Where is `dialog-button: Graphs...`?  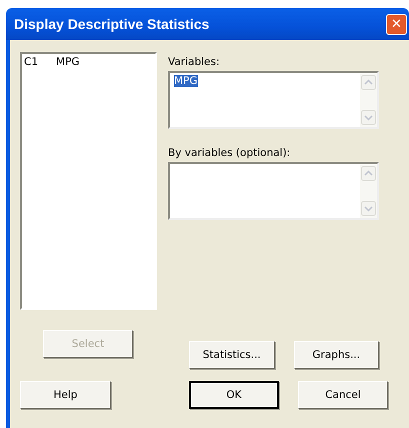
dialog-button: Graphs... is located at coordinates (336, 355).